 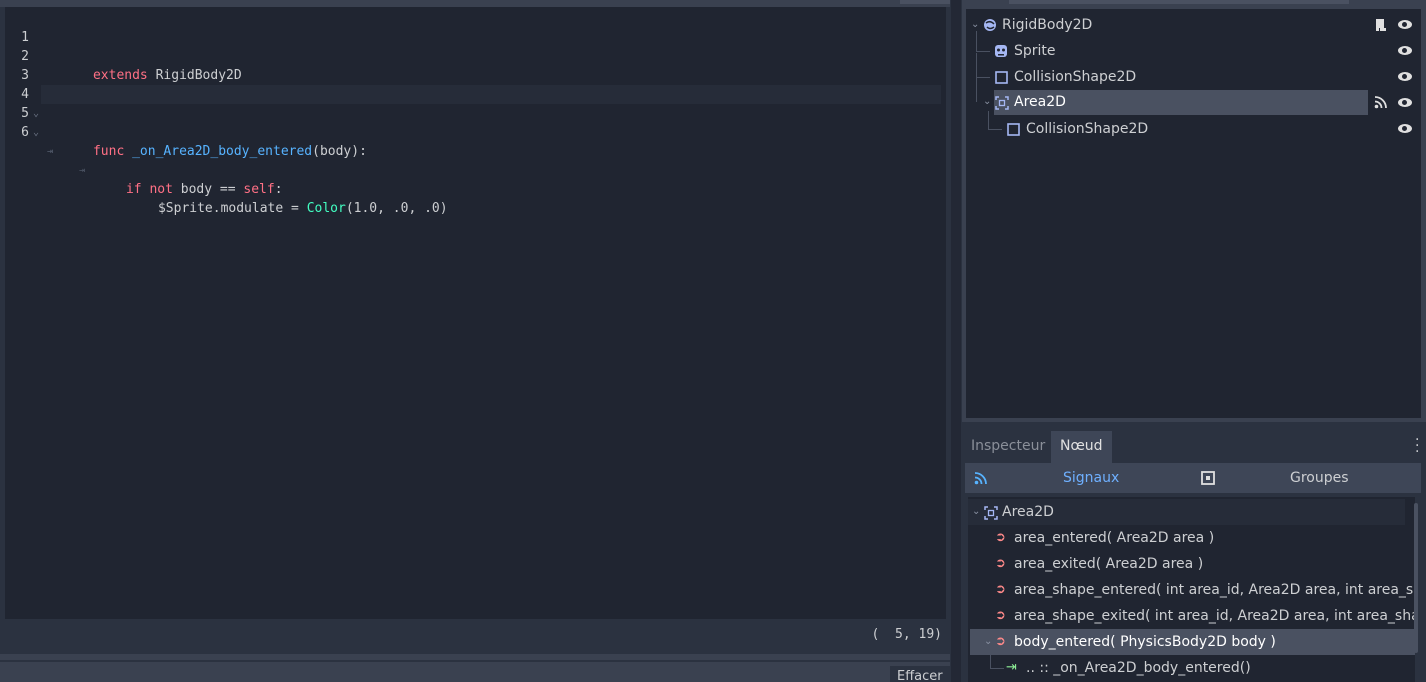 I want to click on code-line-5: 5 ⌄ ⇥ if not body == self:, so click(x=475, y=141).